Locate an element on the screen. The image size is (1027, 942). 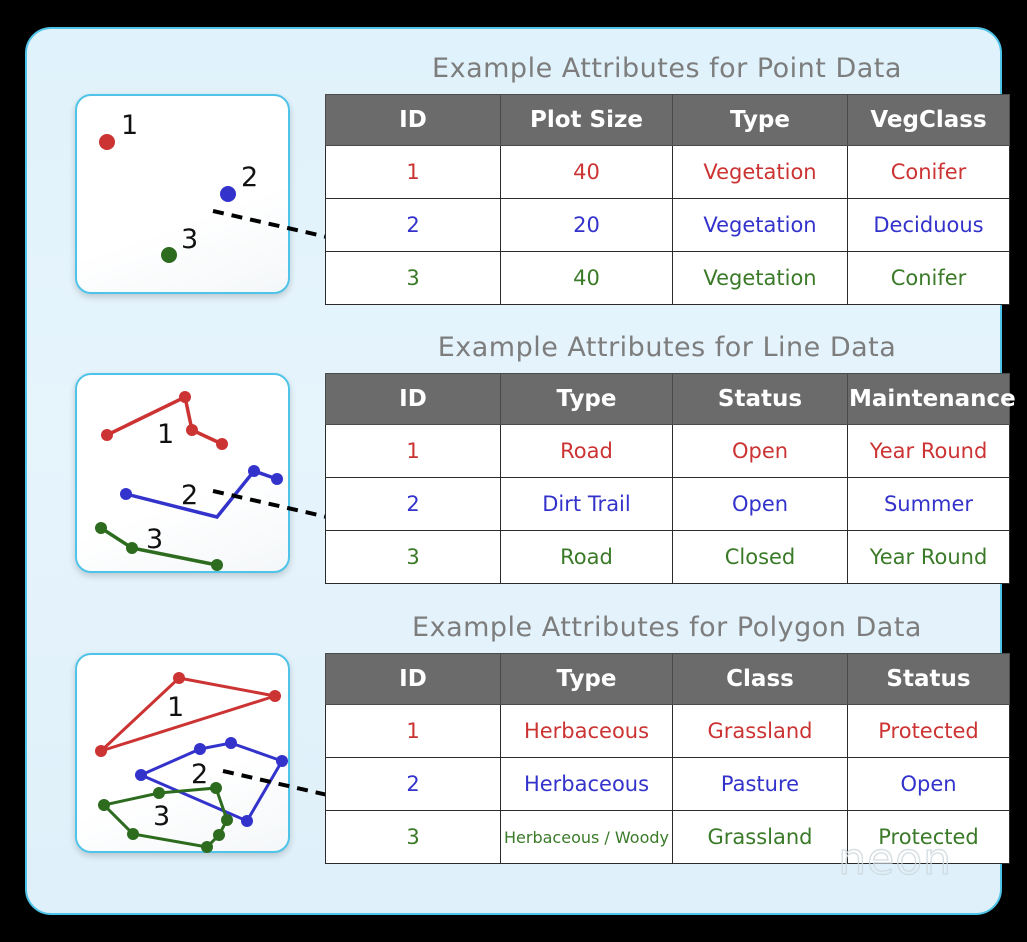
point-feature-3-label: 3 is located at coordinates (189, 239).